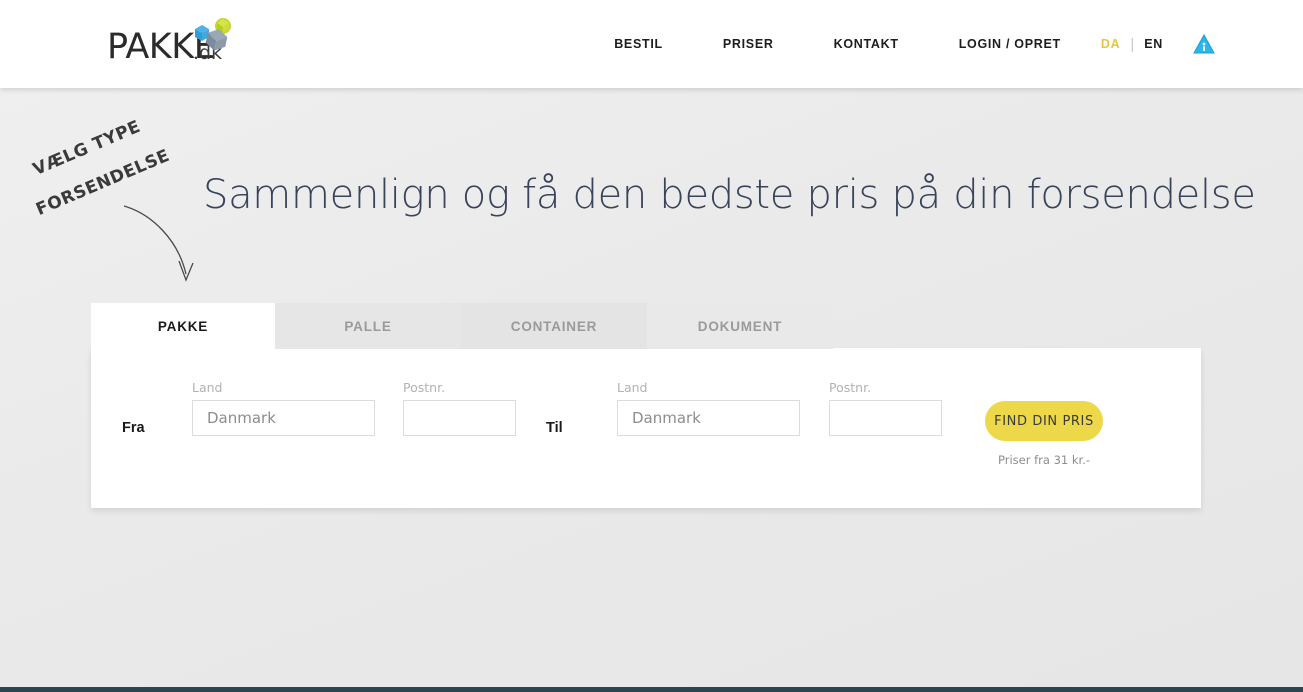 The height and width of the screenshot is (692, 1303). What do you see at coordinates (207, 387) in the screenshot?
I see `from-country-label: Land` at bounding box center [207, 387].